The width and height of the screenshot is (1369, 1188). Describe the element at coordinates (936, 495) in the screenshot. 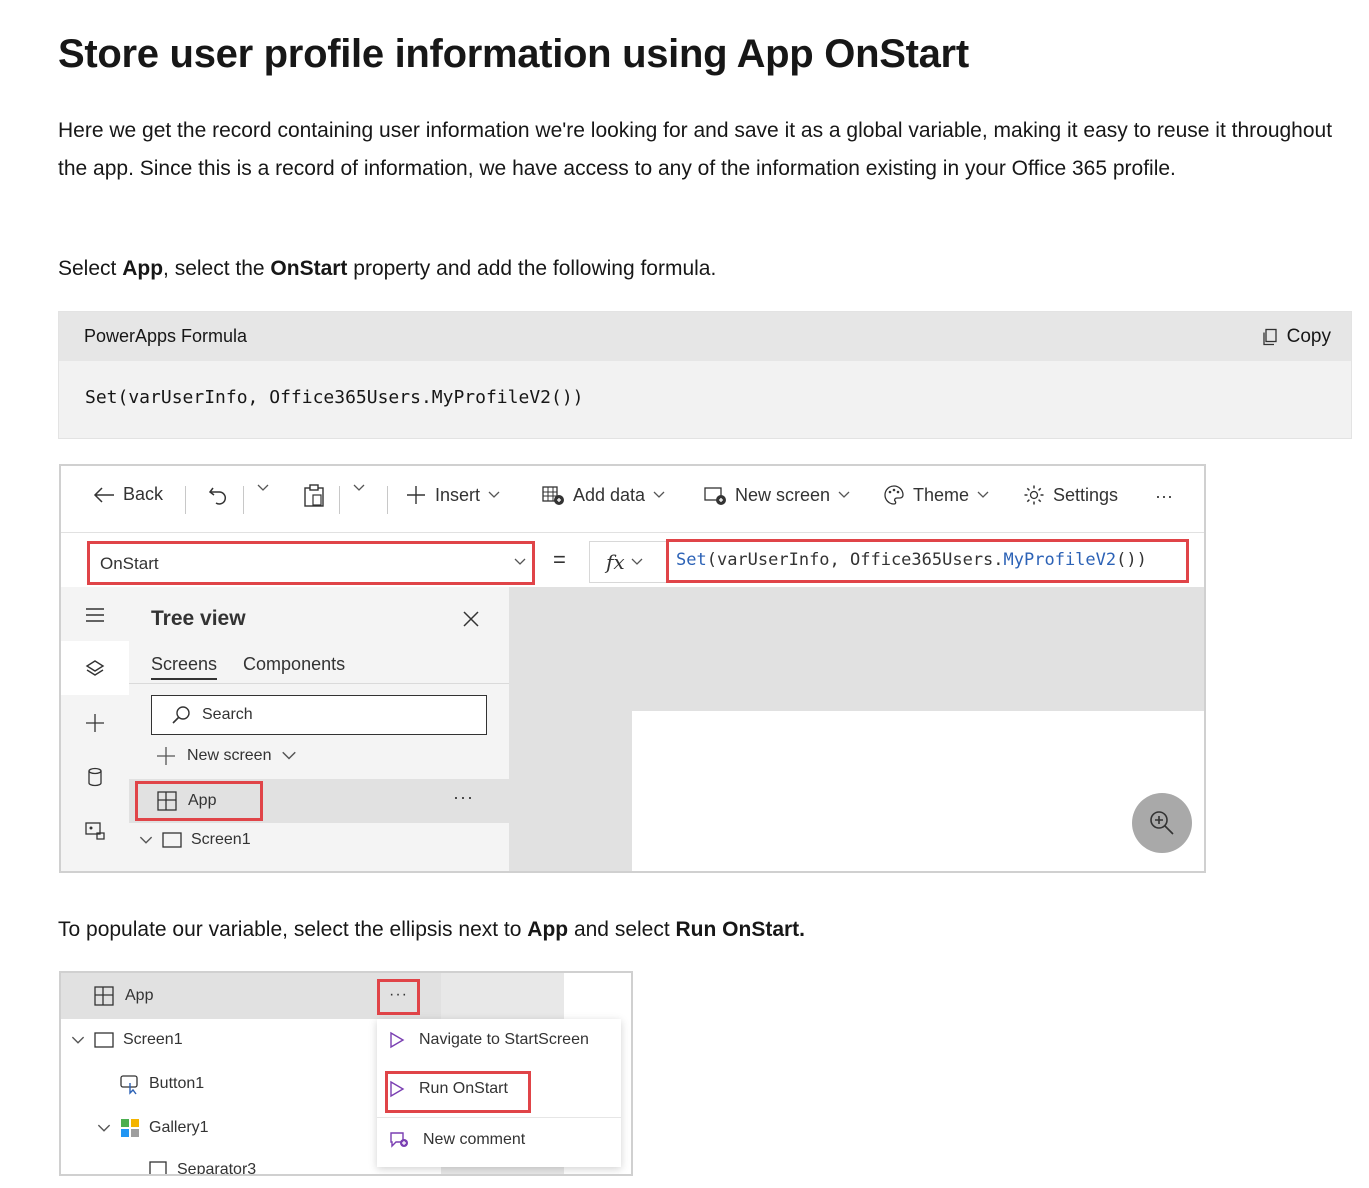

I see `theme-button: Theme` at that location.